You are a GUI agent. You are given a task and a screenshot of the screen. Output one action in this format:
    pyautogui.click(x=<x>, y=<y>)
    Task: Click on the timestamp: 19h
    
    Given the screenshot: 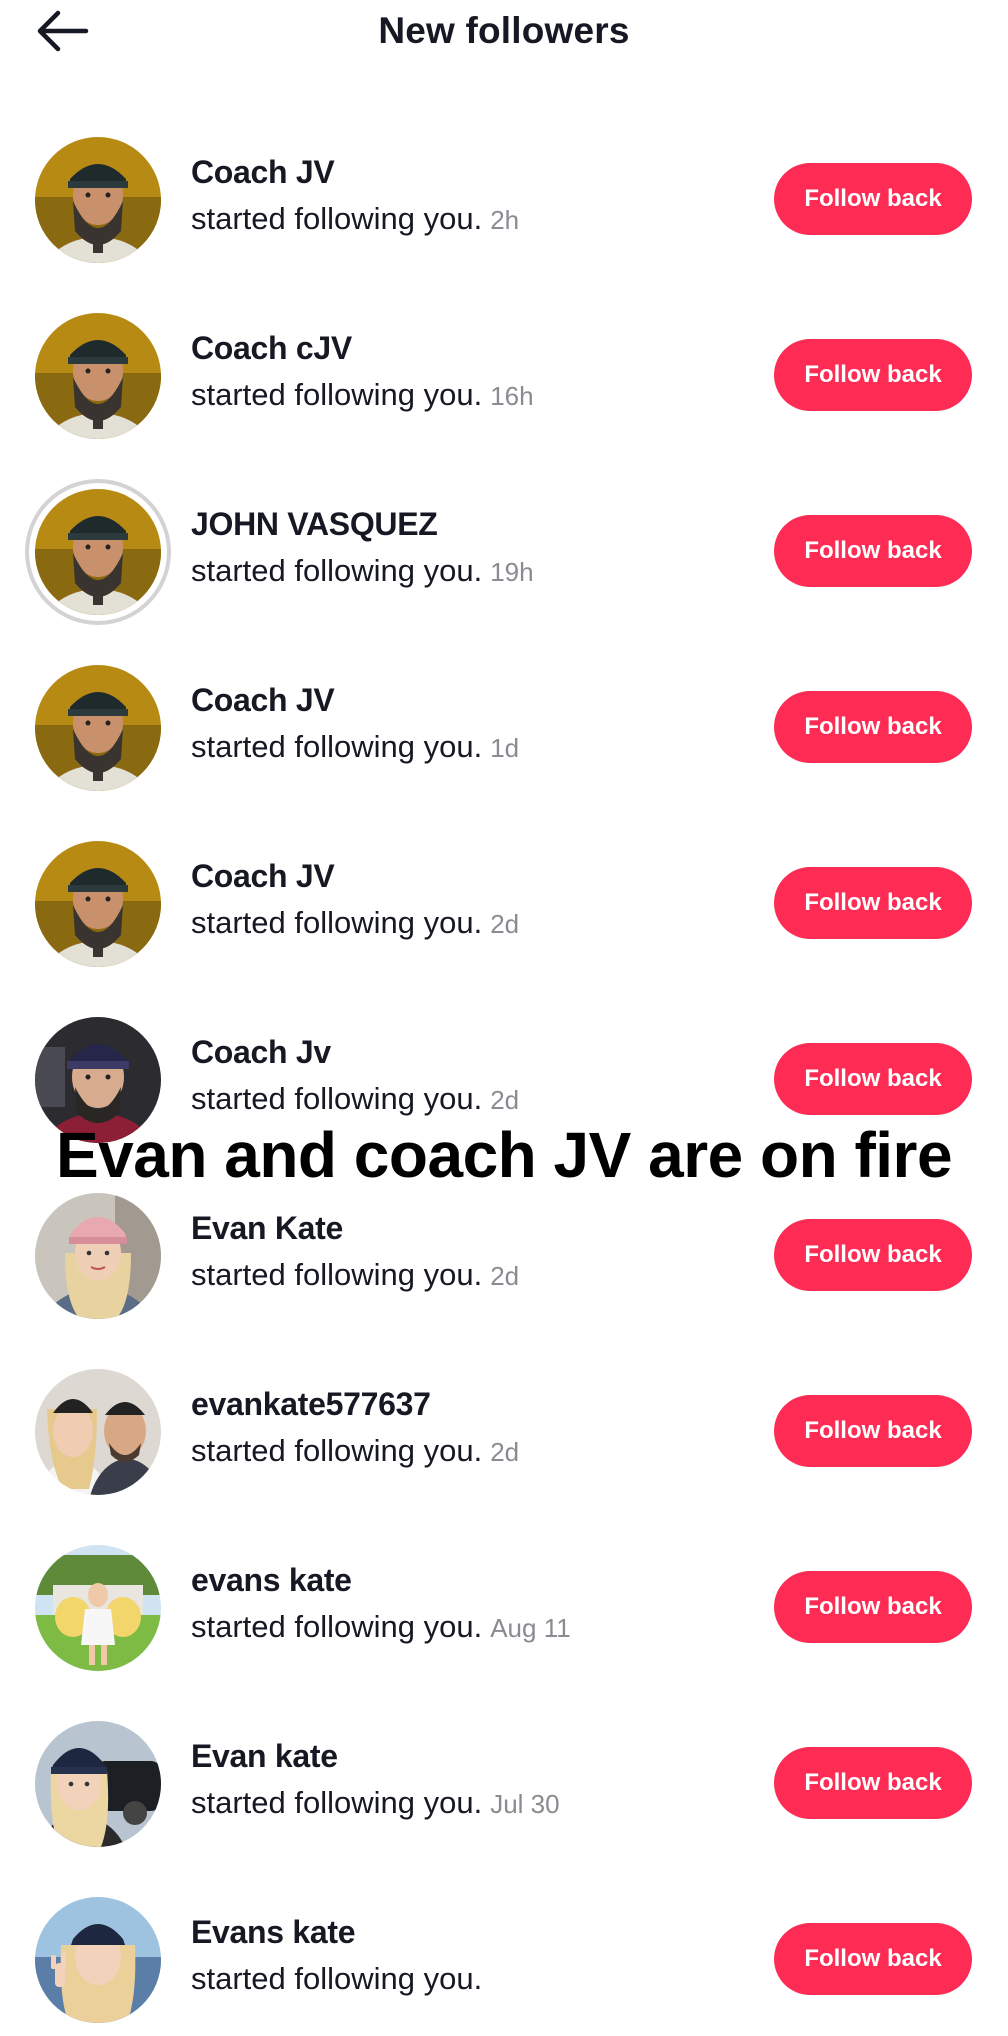 What is the action you would take?
    pyautogui.click(x=512, y=572)
    